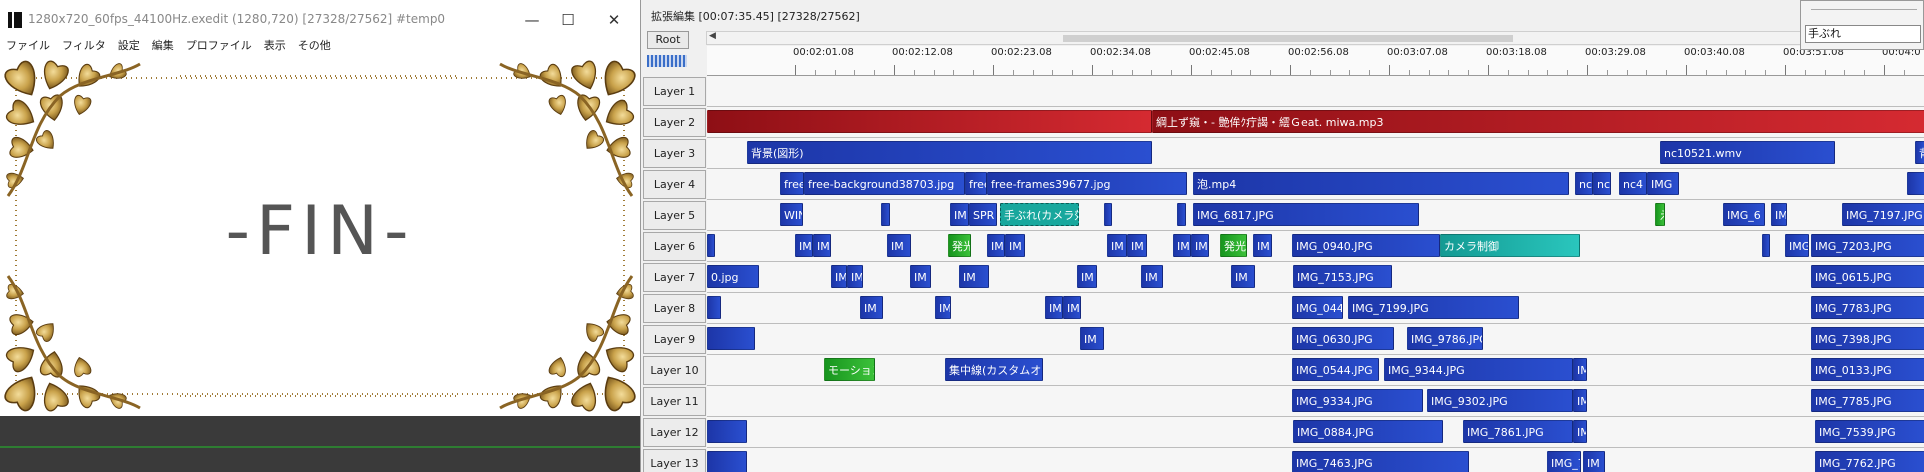  I want to click on timeline-clip: IMG_7762.JPG, so click(1869, 461).